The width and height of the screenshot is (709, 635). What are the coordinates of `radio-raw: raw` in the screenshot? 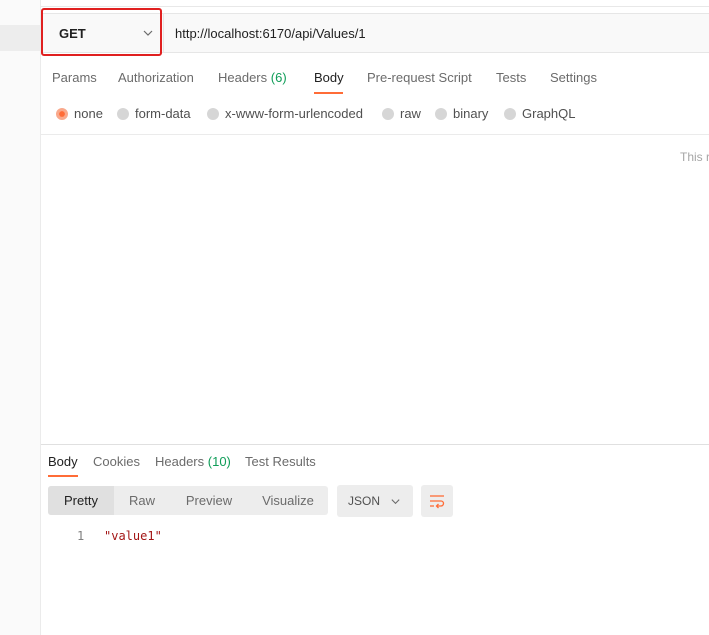 It's located at (401, 113).